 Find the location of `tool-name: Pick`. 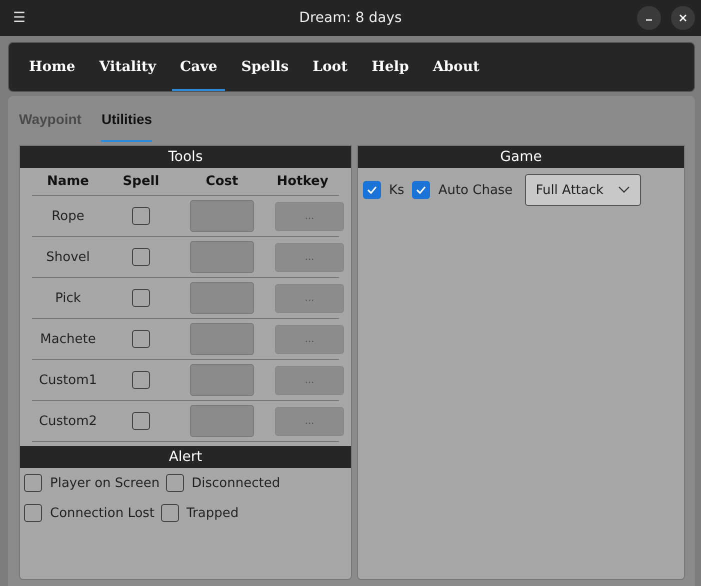

tool-name: Pick is located at coordinates (68, 298).